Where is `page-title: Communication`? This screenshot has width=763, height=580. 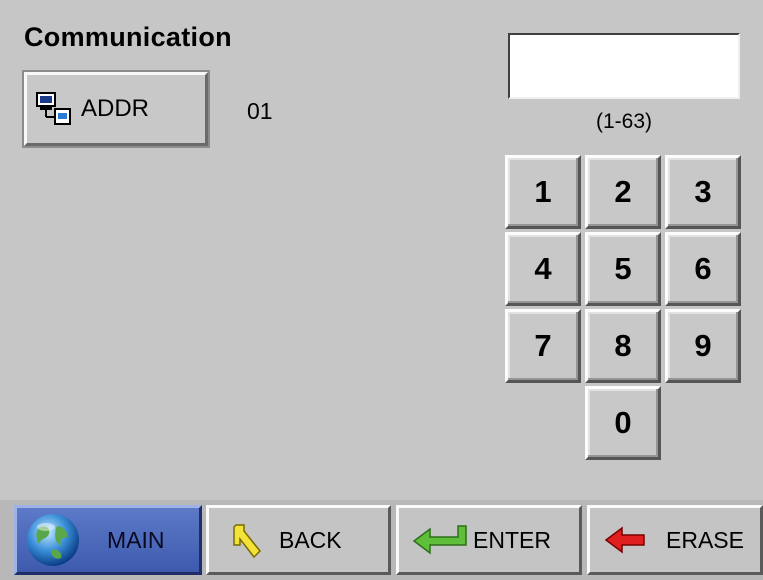 page-title: Communication is located at coordinates (128, 37).